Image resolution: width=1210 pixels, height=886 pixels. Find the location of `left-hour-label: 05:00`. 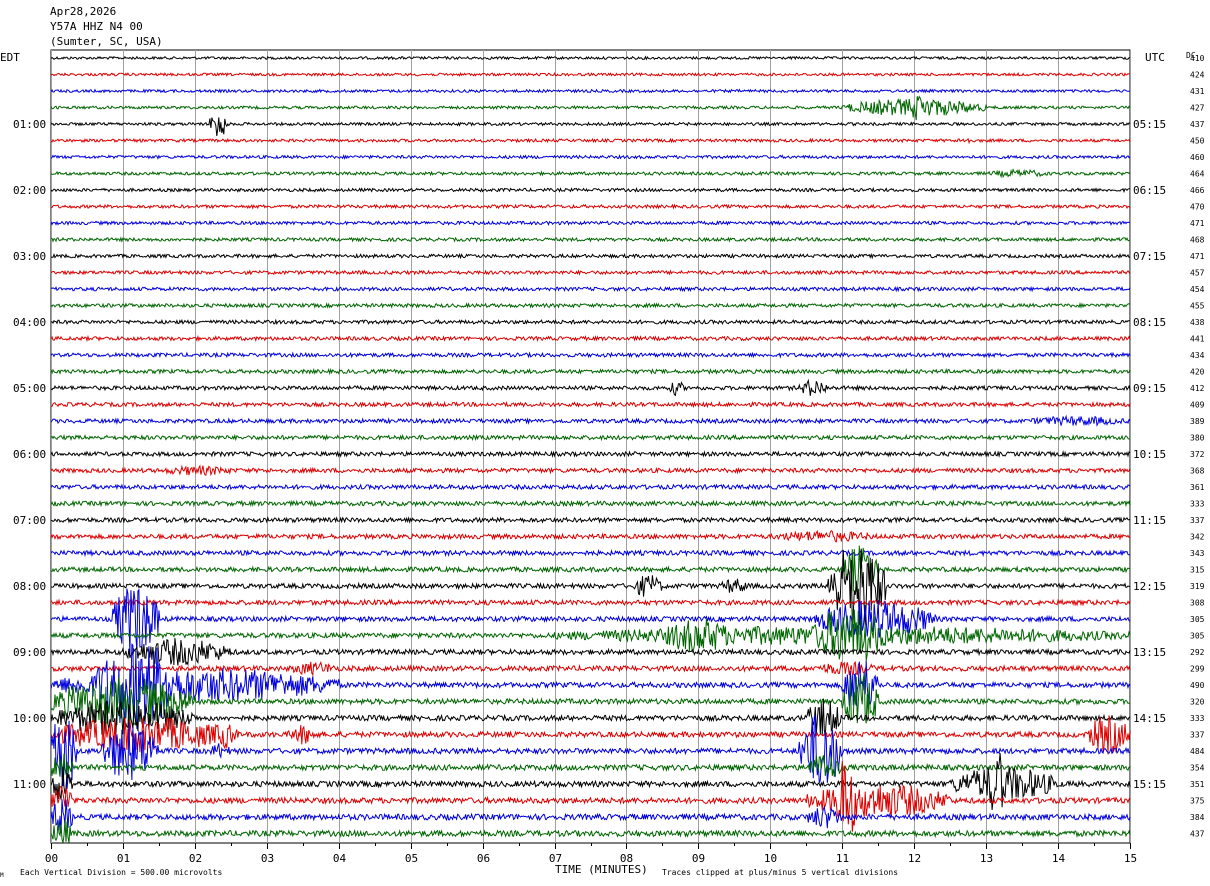

left-hour-label: 05:00 is located at coordinates (29, 388).